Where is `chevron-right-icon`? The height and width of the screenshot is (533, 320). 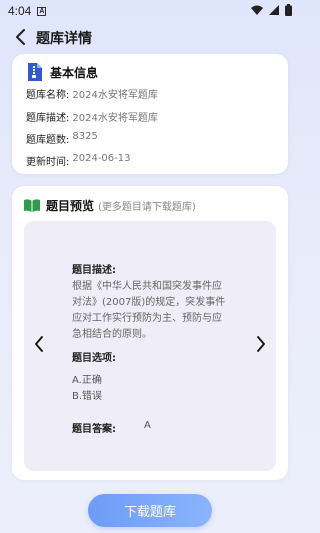 chevron-right-icon is located at coordinates (261, 344).